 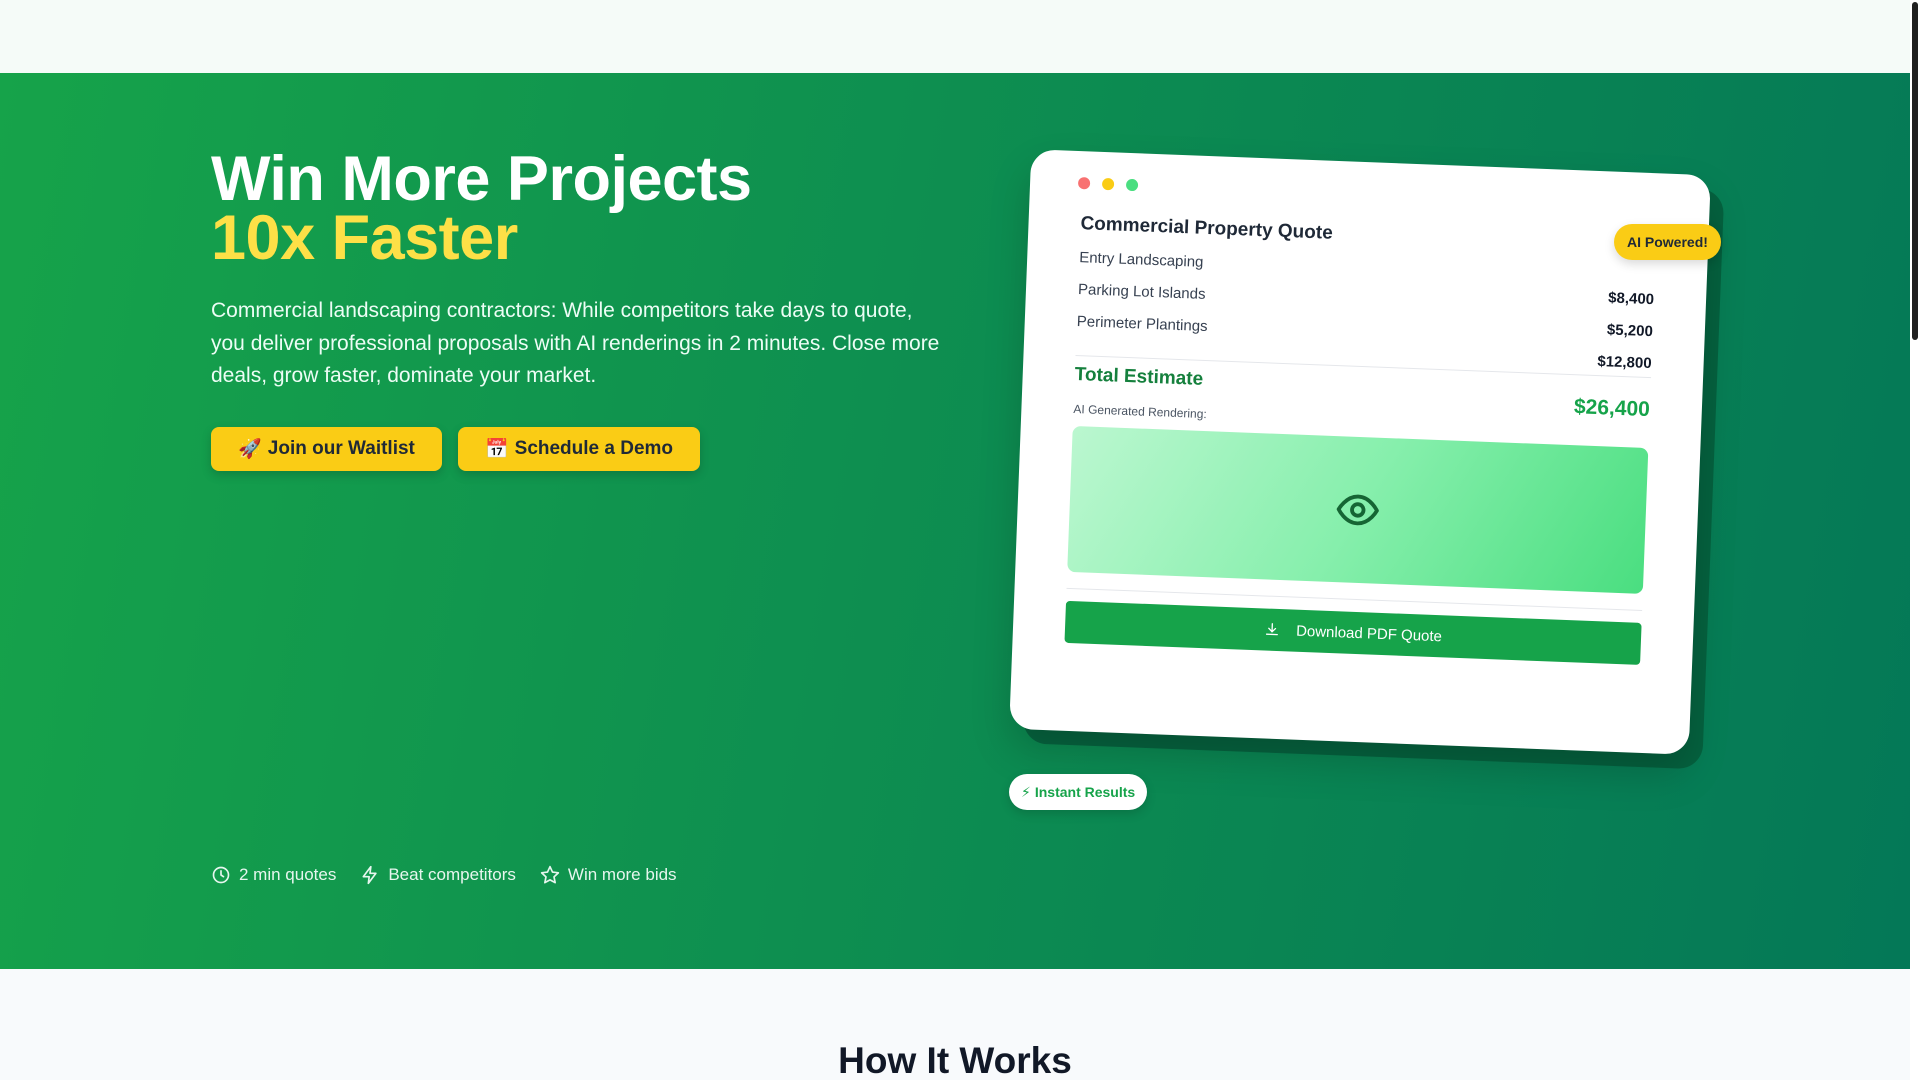 I want to click on line-item-label: Perimeter Plantings, so click(x=1142, y=324).